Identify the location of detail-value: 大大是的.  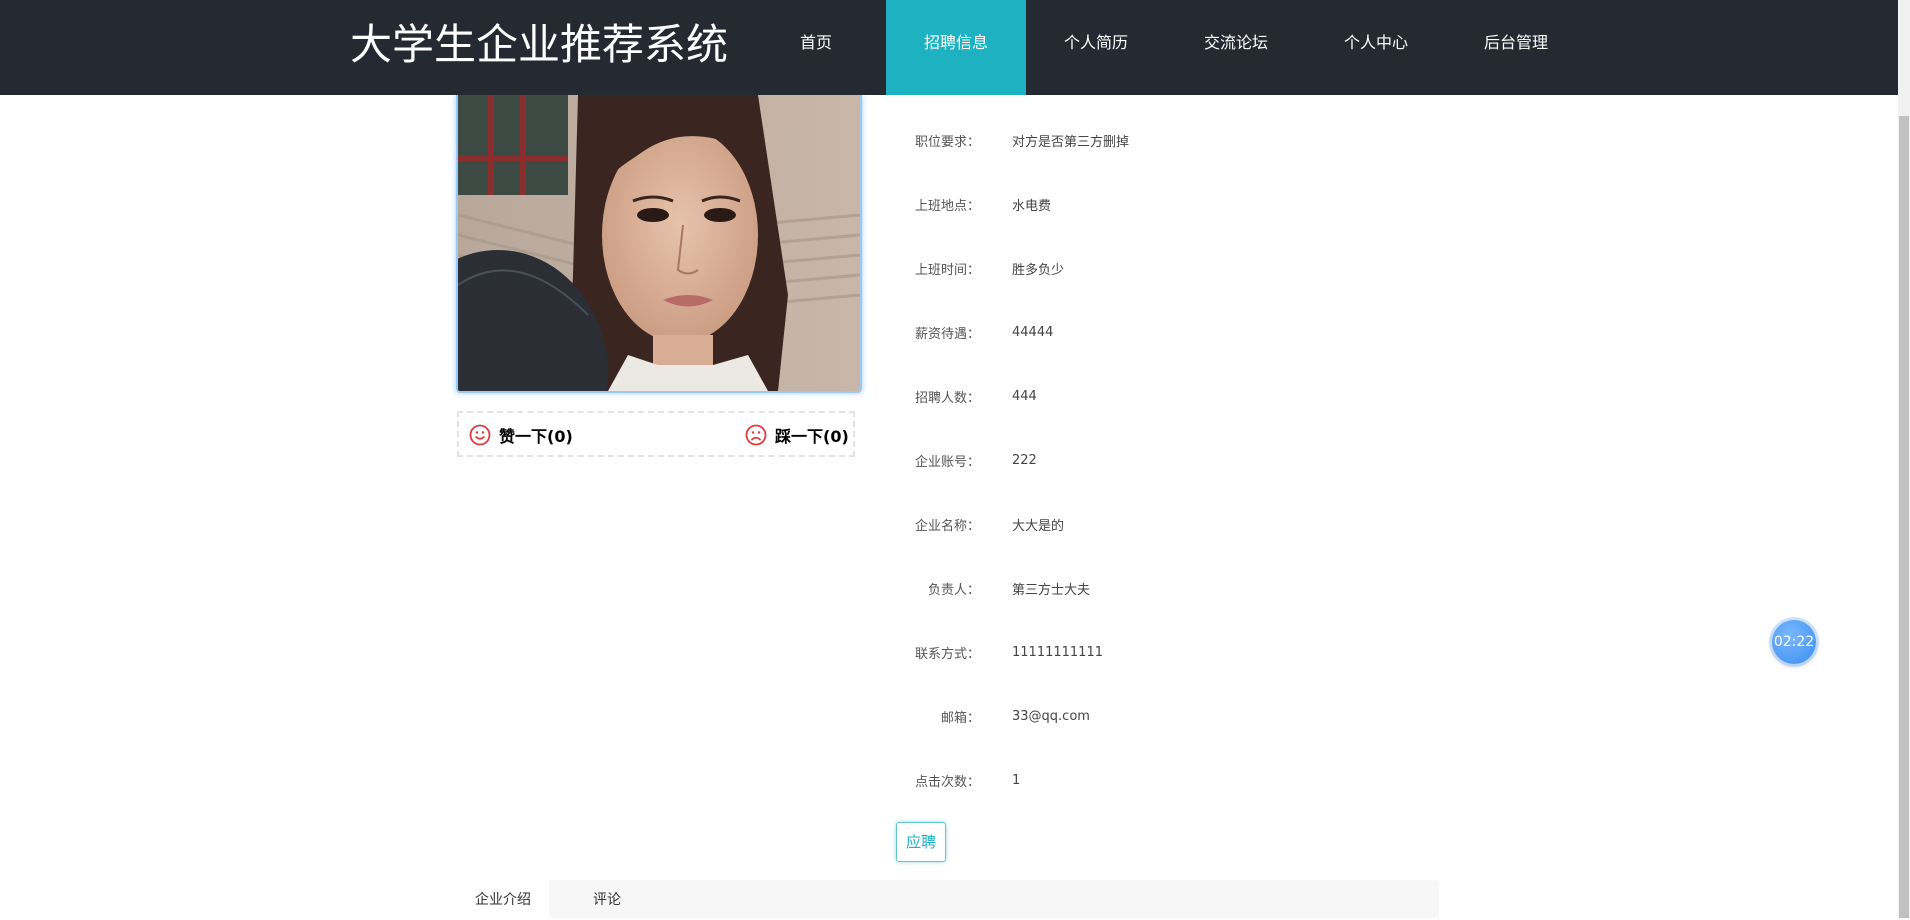
(1038, 526).